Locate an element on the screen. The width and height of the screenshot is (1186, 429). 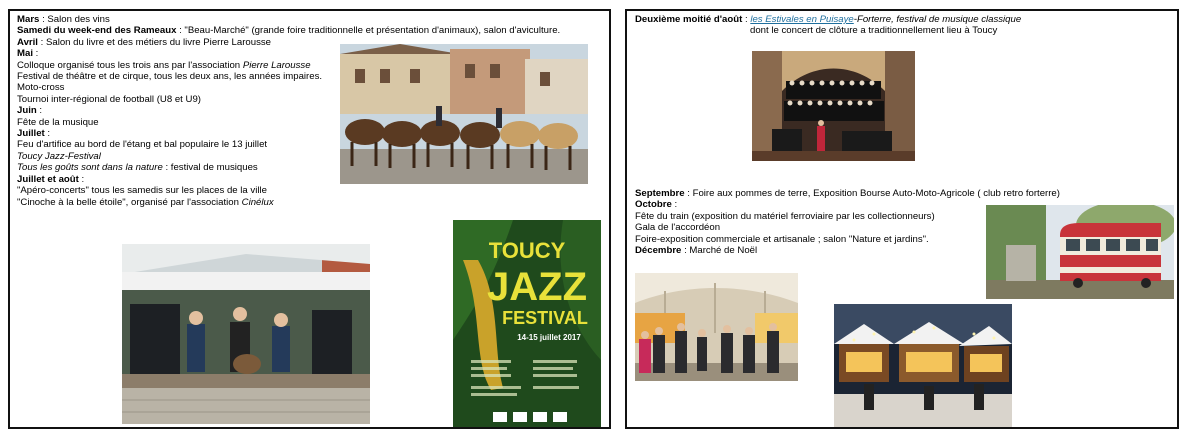
right-line-heading: Décembre is located at coordinates (658, 251).